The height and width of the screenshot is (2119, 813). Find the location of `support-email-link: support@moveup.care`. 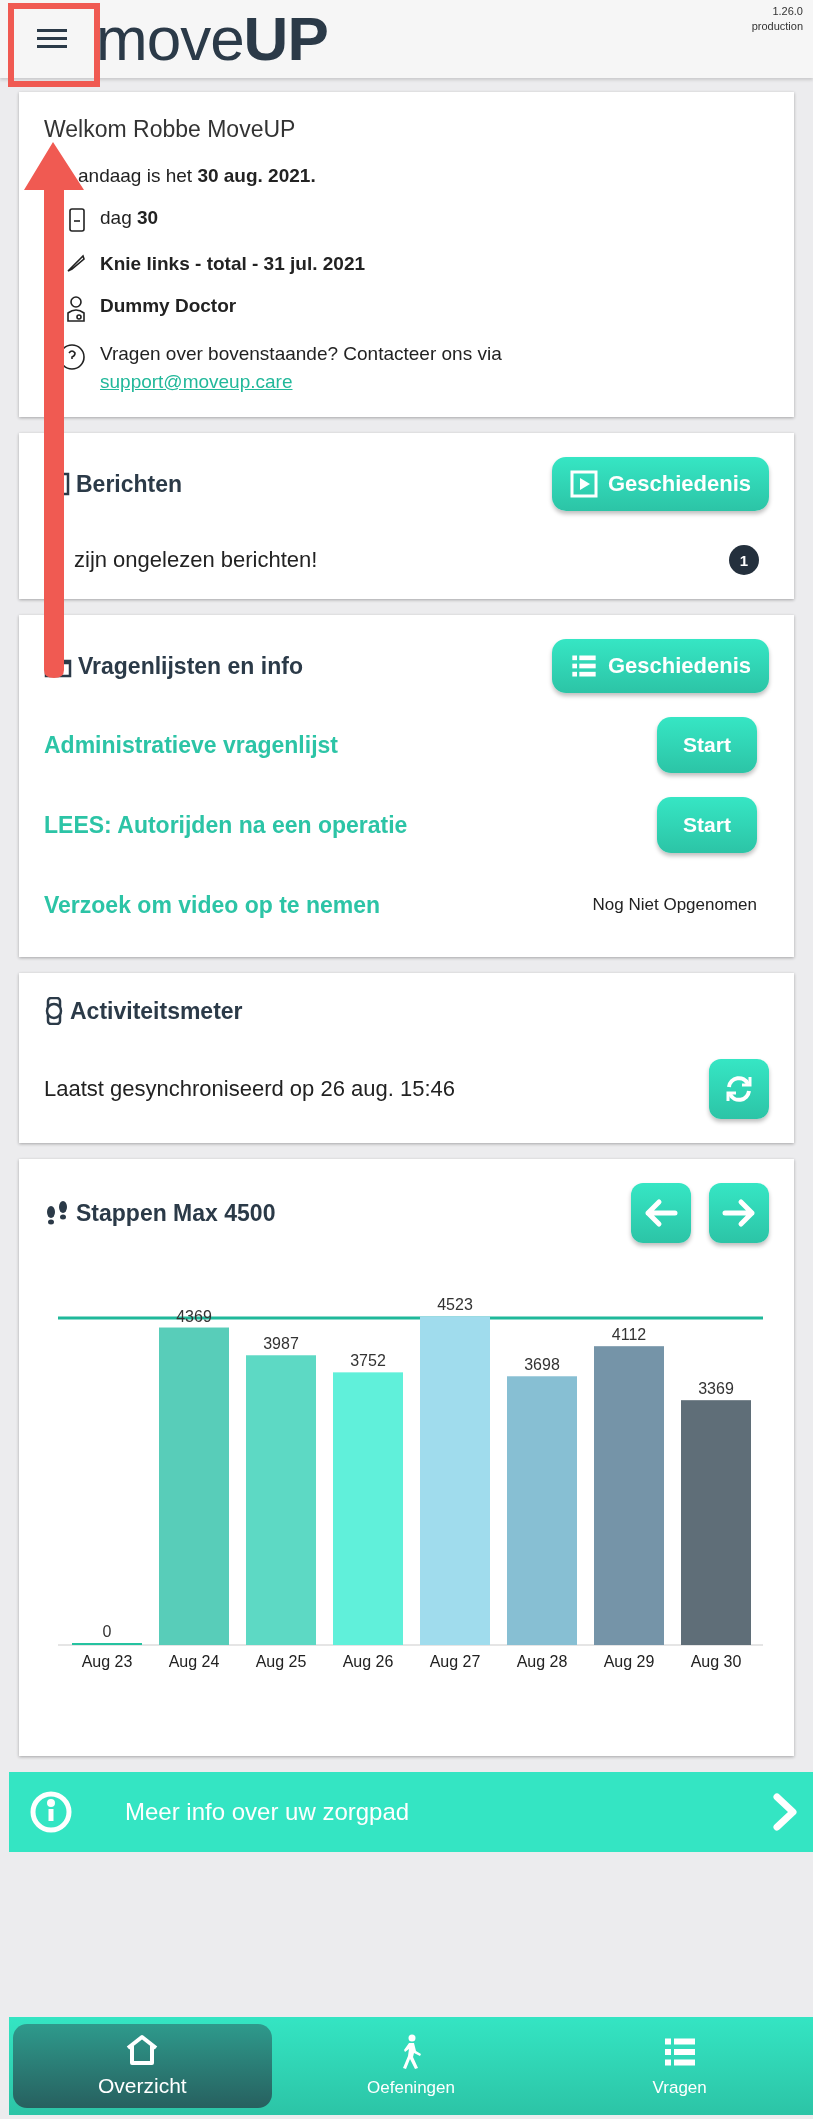

support-email-link: support@moveup.care is located at coordinates (196, 382).